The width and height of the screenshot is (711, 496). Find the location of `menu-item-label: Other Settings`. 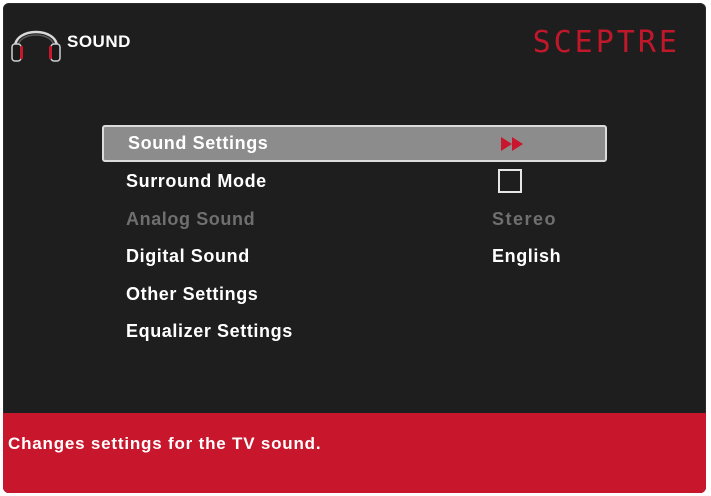

menu-item-label: Other Settings is located at coordinates (192, 293).